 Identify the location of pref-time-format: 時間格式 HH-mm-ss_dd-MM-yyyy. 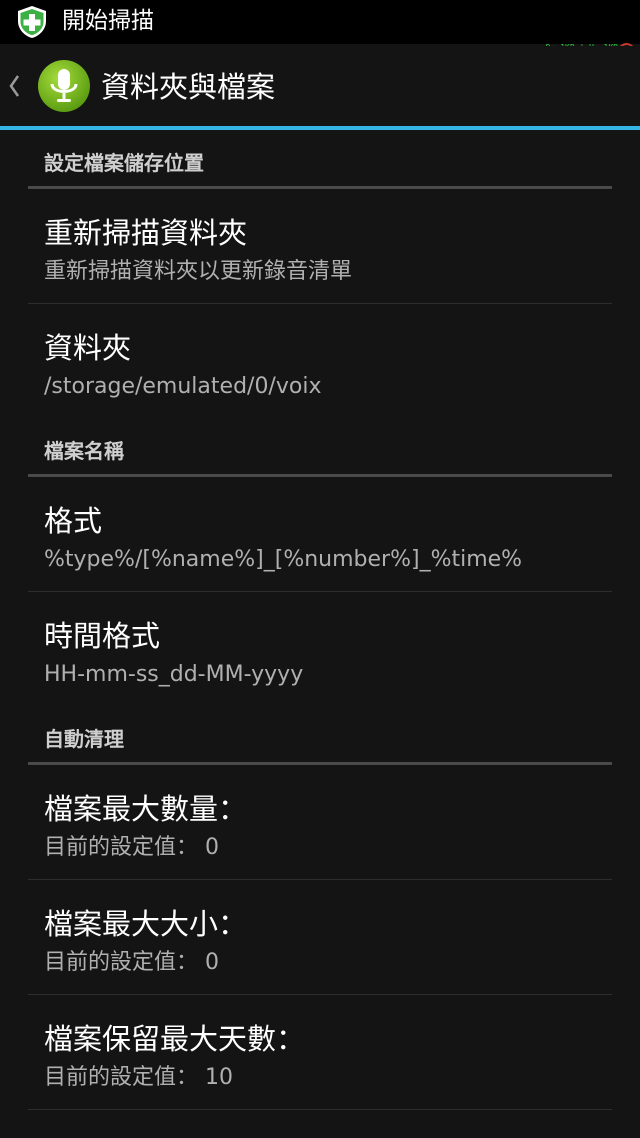
(320, 649).